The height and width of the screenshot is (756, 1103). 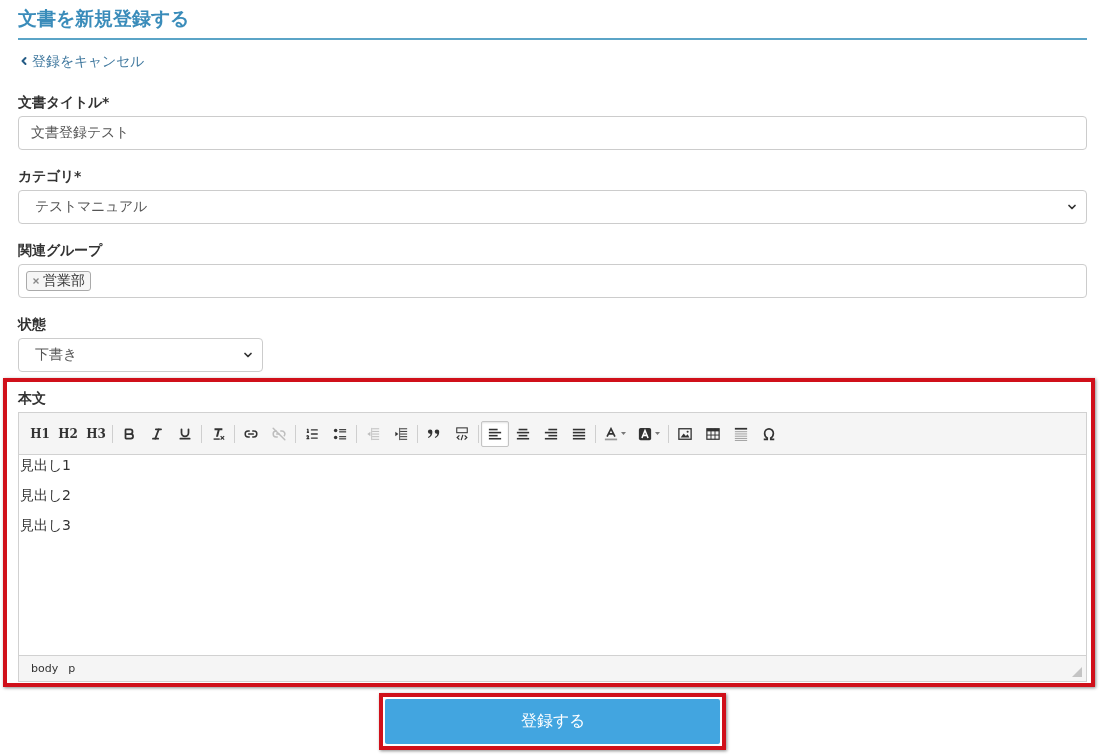 What do you see at coordinates (68, 433) in the screenshot?
I see `heading-button: H2` at bounding box center [68, 433].